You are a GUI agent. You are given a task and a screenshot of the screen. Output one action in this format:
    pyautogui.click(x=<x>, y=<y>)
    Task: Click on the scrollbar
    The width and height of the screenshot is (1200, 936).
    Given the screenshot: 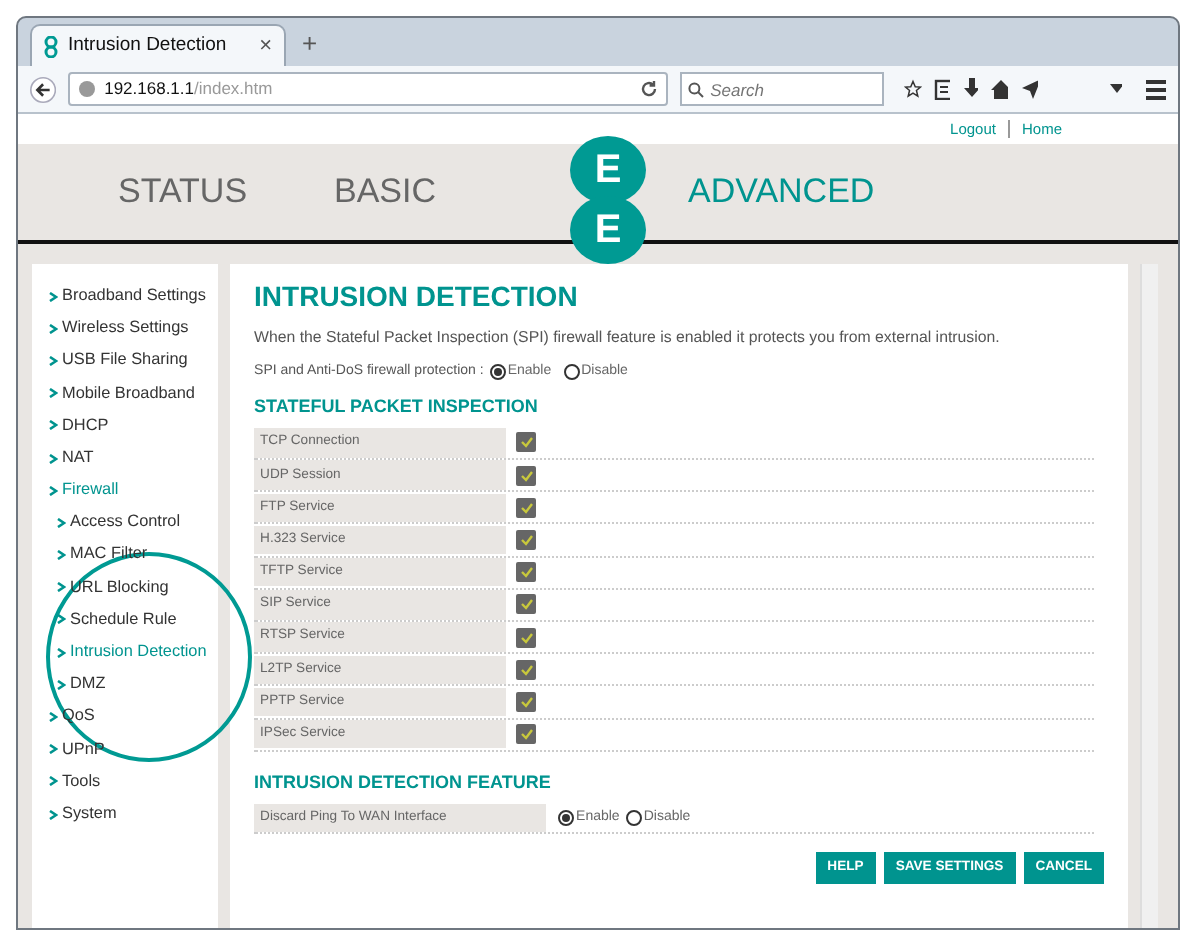 What is the action you would take?
    pyautogui.click(x=1149, y=596)
    